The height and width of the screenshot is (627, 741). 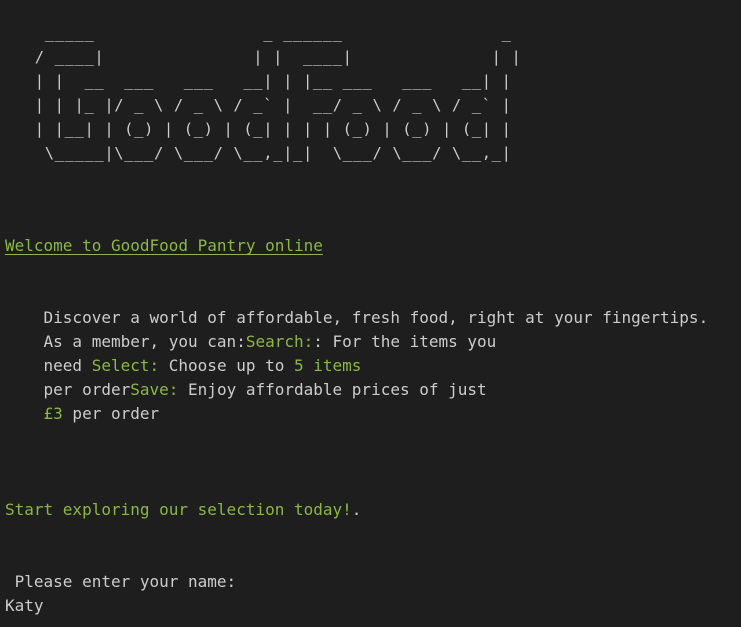 I want to click on name-prompt: Please enter your name:, so click(x=121, y=581).